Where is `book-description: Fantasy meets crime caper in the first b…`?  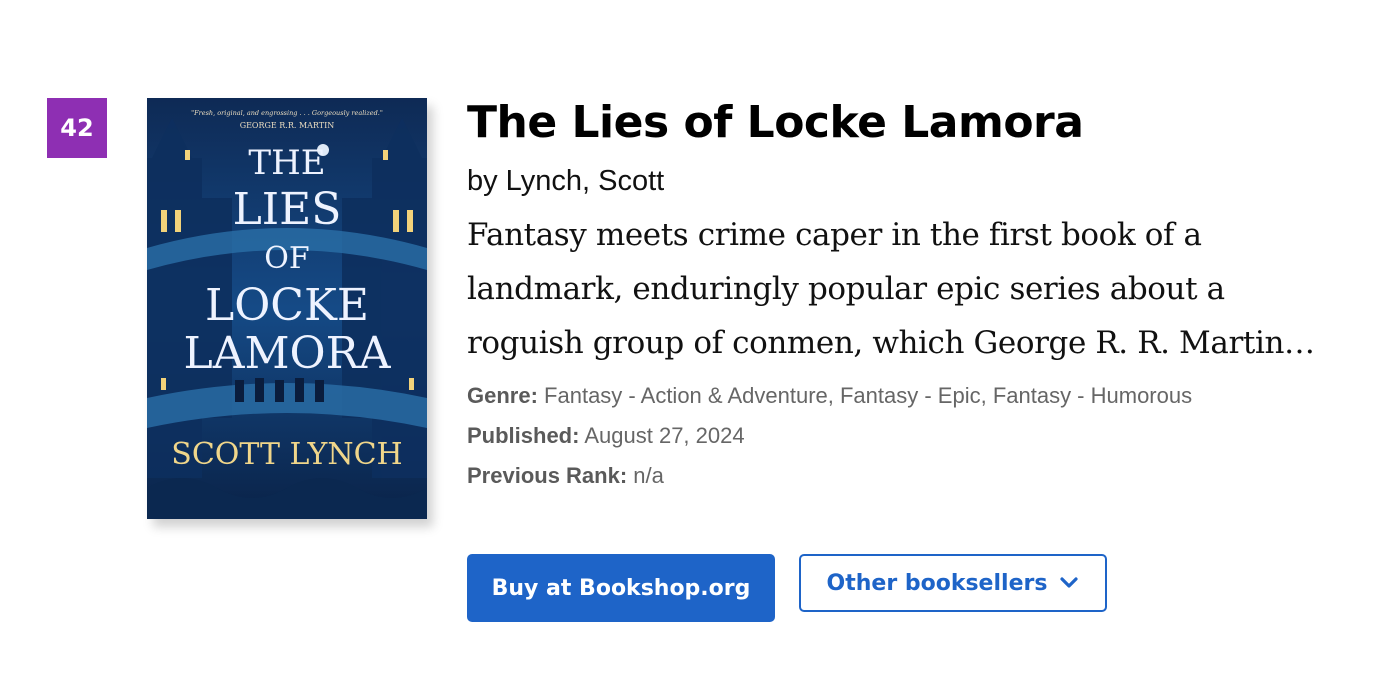 book-description: Fantasy meets crime caper in the first b… is located at coordinates (891, 289).